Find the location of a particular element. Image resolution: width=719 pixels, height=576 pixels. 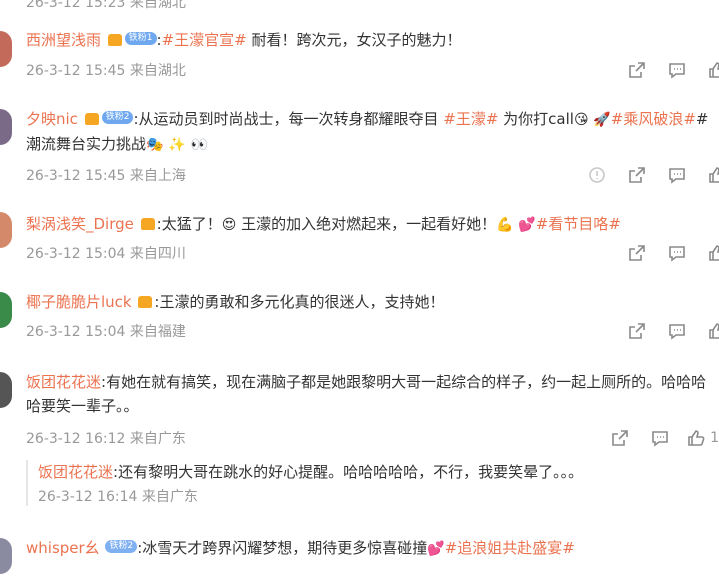

comment-text: 耐看！跨次元，女汉子的魅力！ is located at coordinates (354, 40).